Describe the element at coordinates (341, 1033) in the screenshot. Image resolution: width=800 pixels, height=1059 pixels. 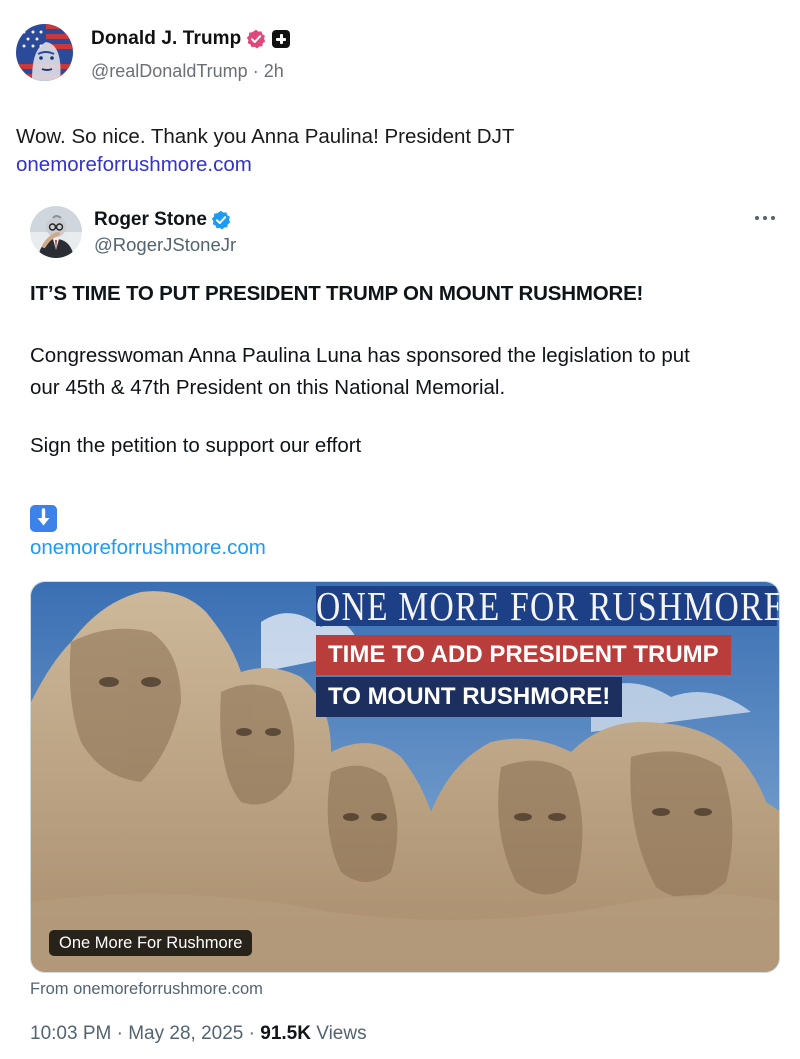
I see `views-label: Views` at that location.